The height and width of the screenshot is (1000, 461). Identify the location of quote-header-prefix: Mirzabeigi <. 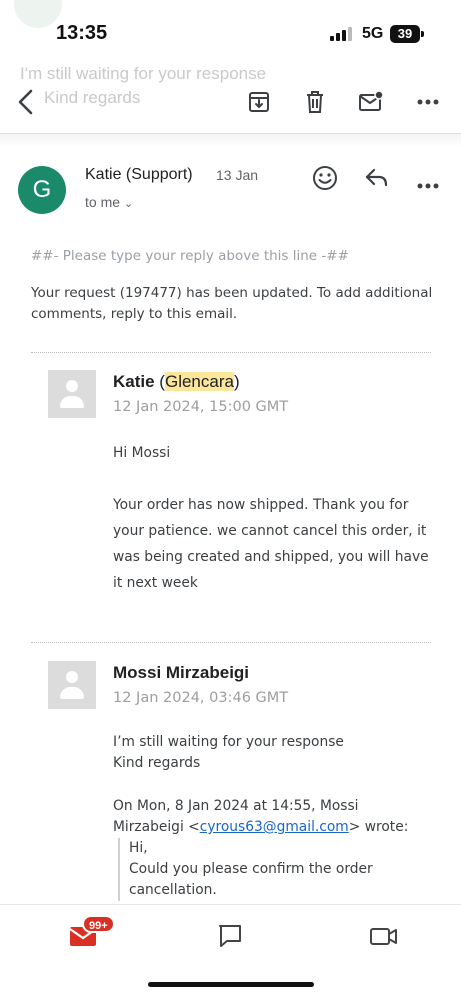
(156, 827).